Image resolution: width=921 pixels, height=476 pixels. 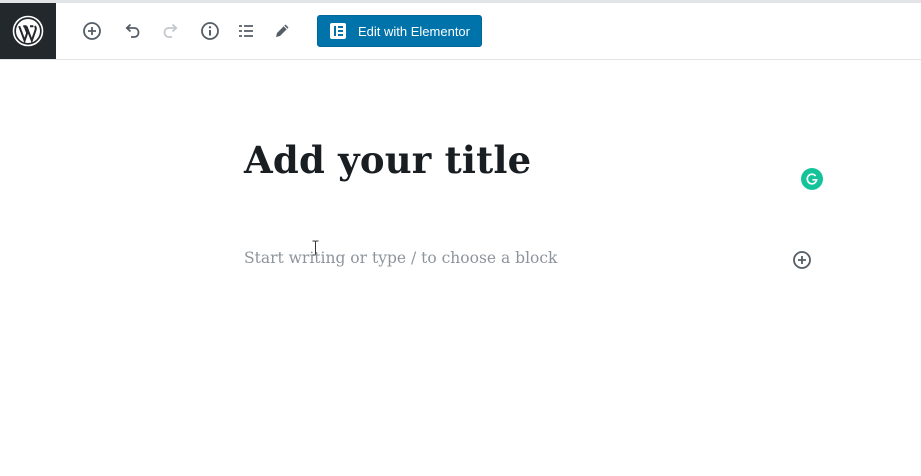 I want to click on inline-add-block-icon, so click(x=802, y=260).